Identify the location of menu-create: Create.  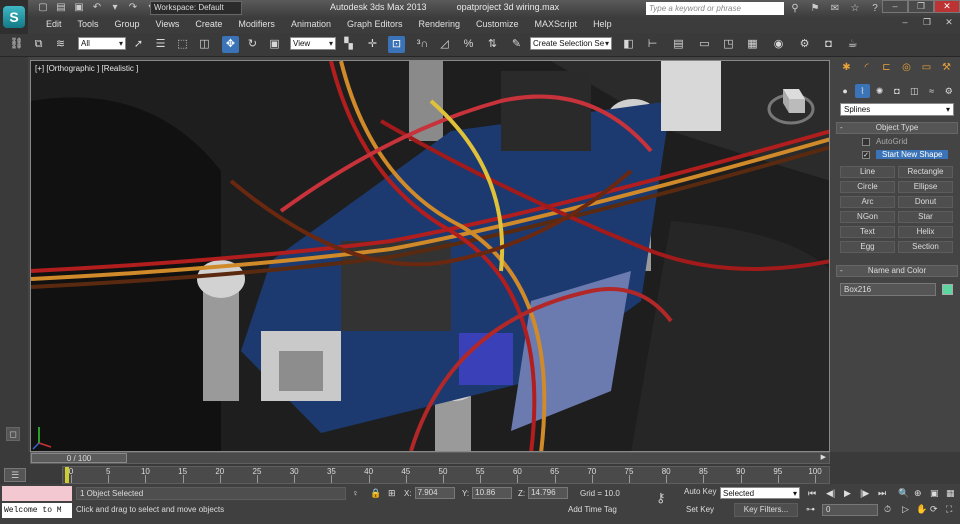
(208, 24).